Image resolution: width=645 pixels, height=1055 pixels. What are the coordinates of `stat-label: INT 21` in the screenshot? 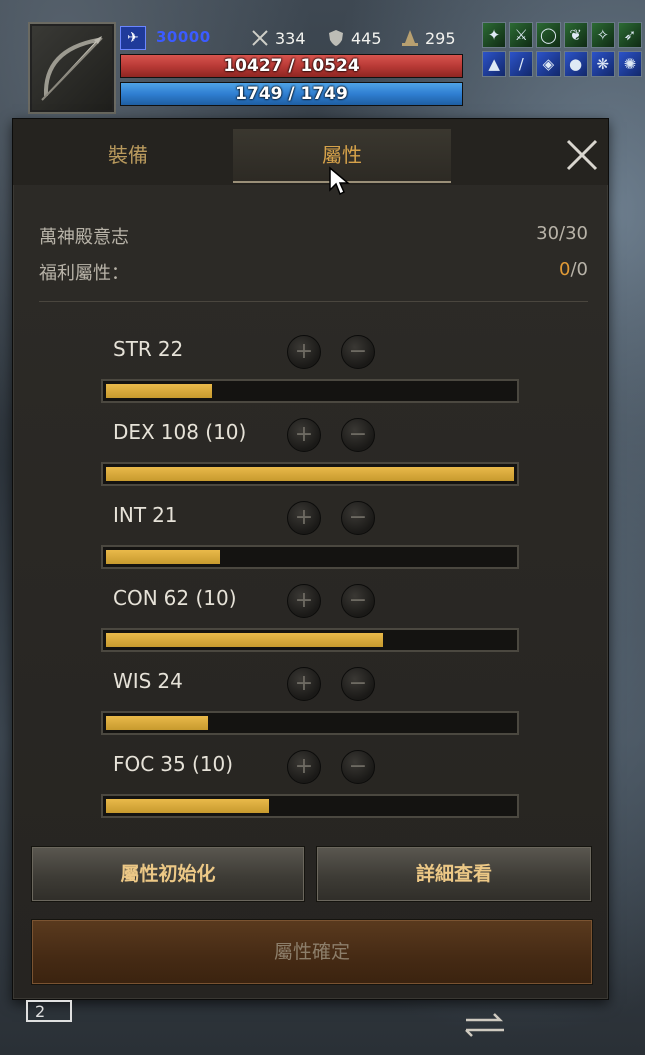 It's located at (145, 515).